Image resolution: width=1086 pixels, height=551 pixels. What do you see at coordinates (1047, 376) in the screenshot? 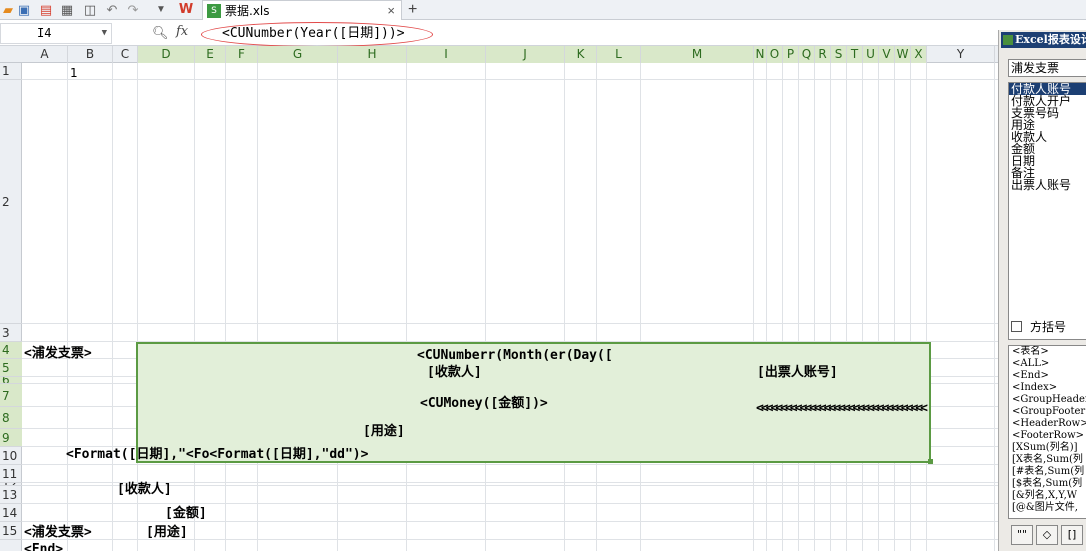
I see `tag-list-item: <End>` at bounding box center [1047, 376].